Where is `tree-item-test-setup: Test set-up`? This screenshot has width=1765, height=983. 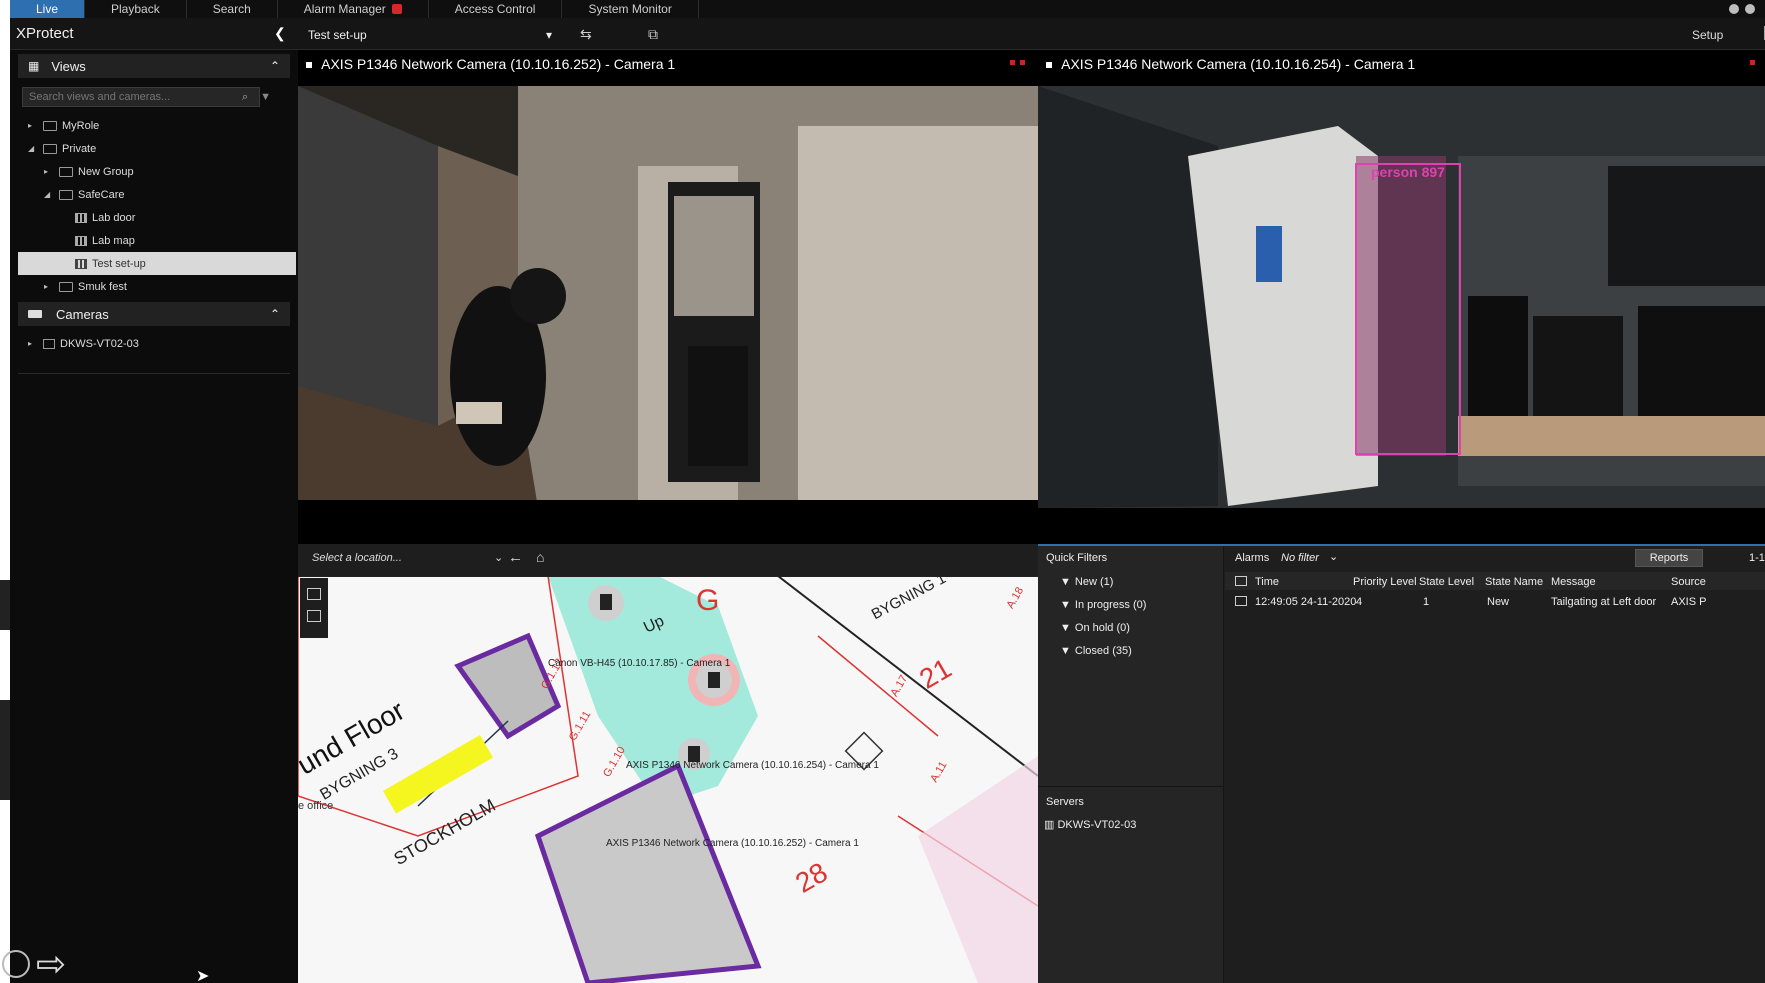
tree-item-test-setup: Test set-up is located at coordinates (157, 263).